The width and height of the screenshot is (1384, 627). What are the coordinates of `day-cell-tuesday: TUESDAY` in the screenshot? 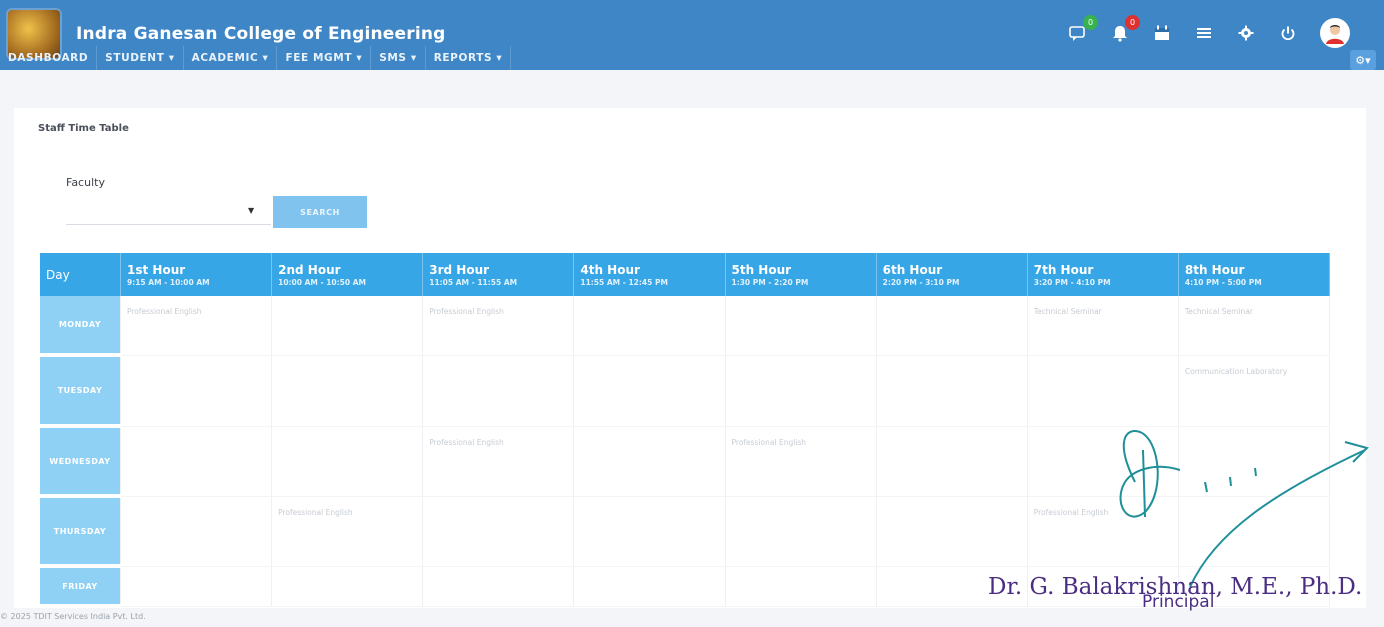 It's located at (80, 391).